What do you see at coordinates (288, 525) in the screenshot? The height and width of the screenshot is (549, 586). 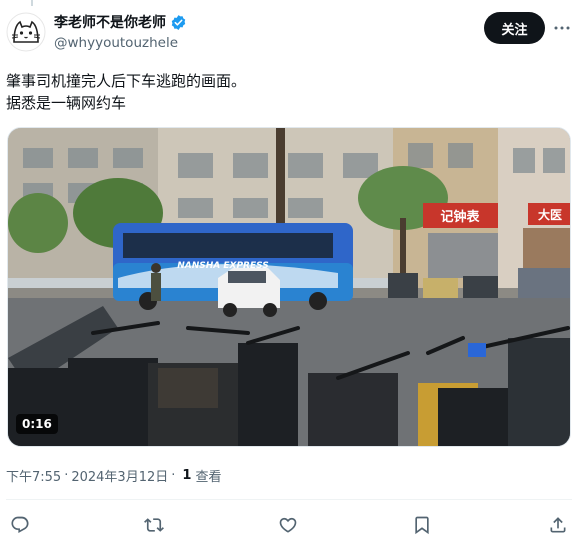 I see `like-icon` at bounding box center [288, 525].